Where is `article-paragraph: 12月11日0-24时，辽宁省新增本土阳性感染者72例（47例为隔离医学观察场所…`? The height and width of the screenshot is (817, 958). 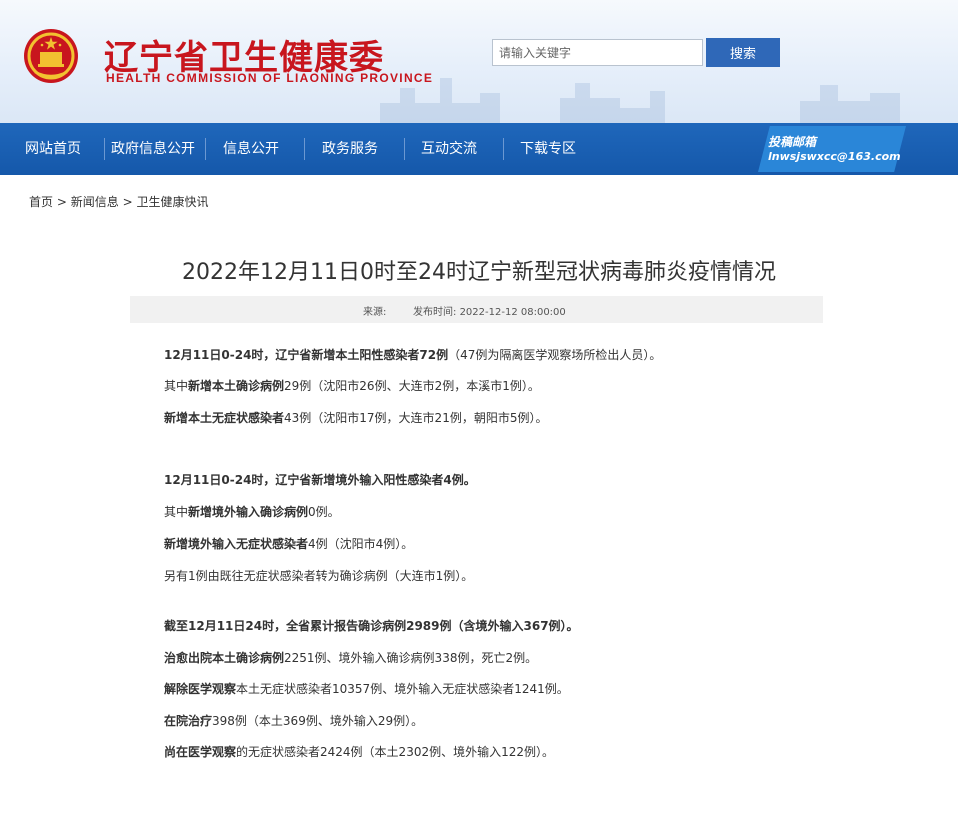
article-paragraph: 12月11日0-24时，辽宁省新增本土阳性感染者72例（47例为隔离医学观察场所… is located at coordinates (412, 354).